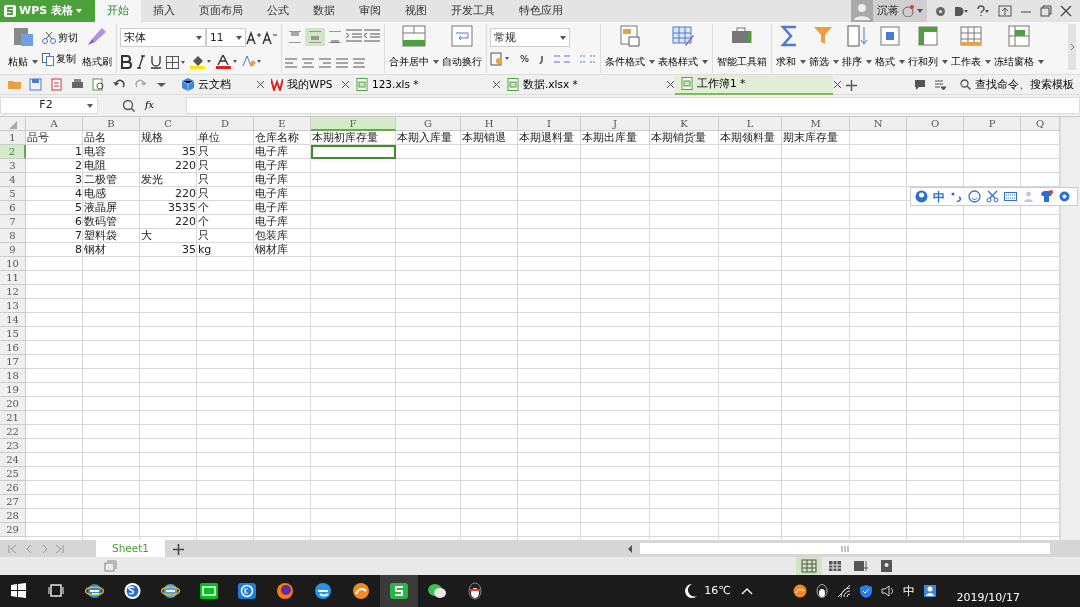  Describe the element at coordinates (549, 124) in the screenshot. I see `column-header: I` at that location.